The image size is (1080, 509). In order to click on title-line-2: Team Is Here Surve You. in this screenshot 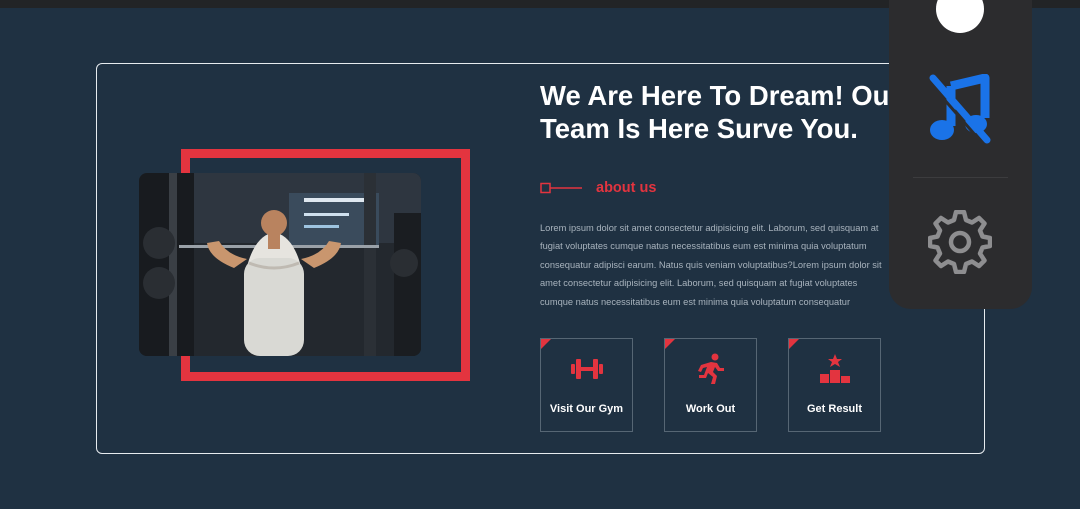, I will do `click(699, 128)`.